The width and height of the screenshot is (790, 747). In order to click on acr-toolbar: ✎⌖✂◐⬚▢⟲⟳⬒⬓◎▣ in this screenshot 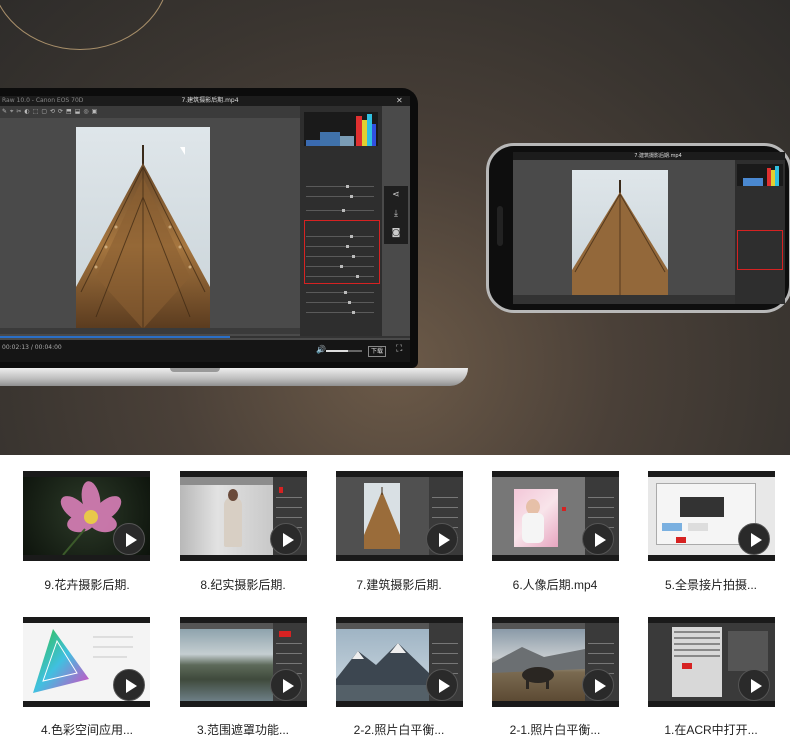, I will do `click(150, 112)`.